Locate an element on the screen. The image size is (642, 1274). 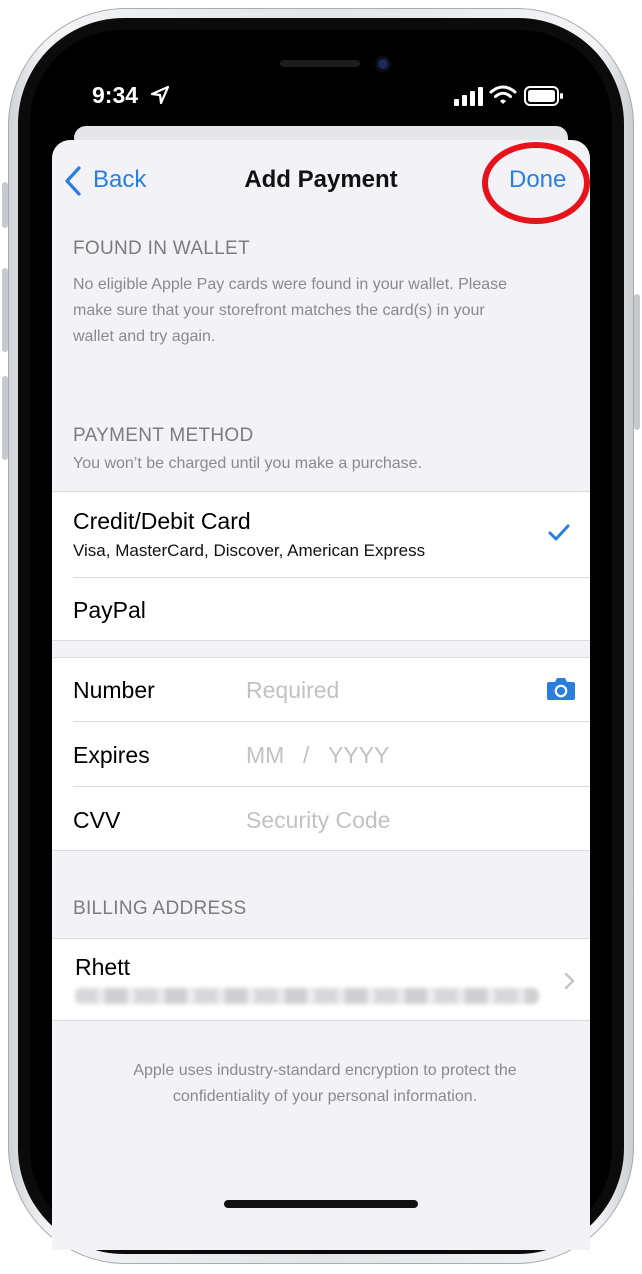
expiry-month-input: MM is located at coordinates (265, 755).